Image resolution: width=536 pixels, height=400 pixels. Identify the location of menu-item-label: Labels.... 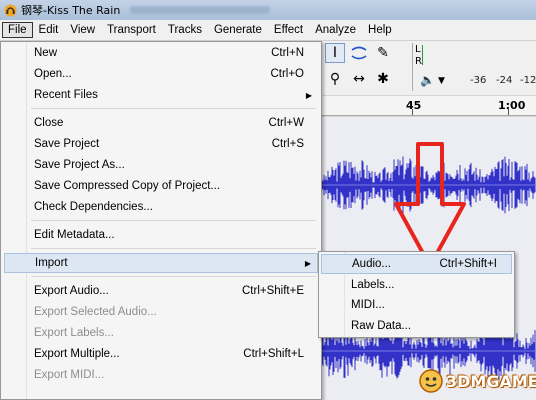
(373, 285).